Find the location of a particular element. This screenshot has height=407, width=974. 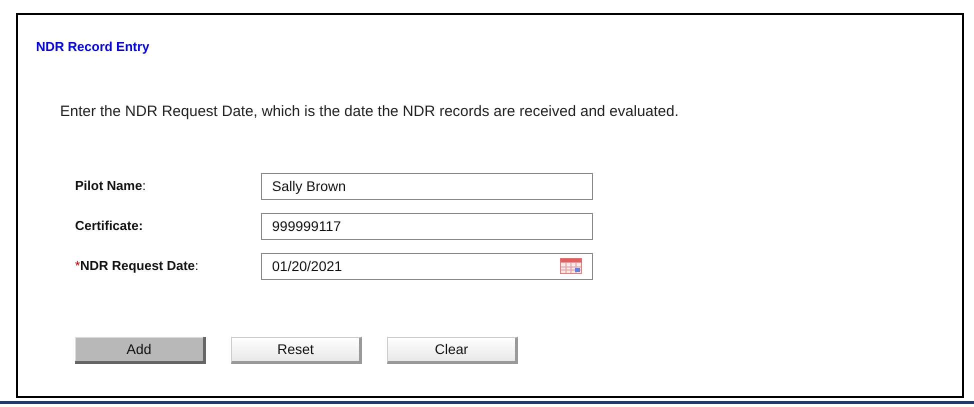

form-button: Reset is located at coordinates (296, 350).